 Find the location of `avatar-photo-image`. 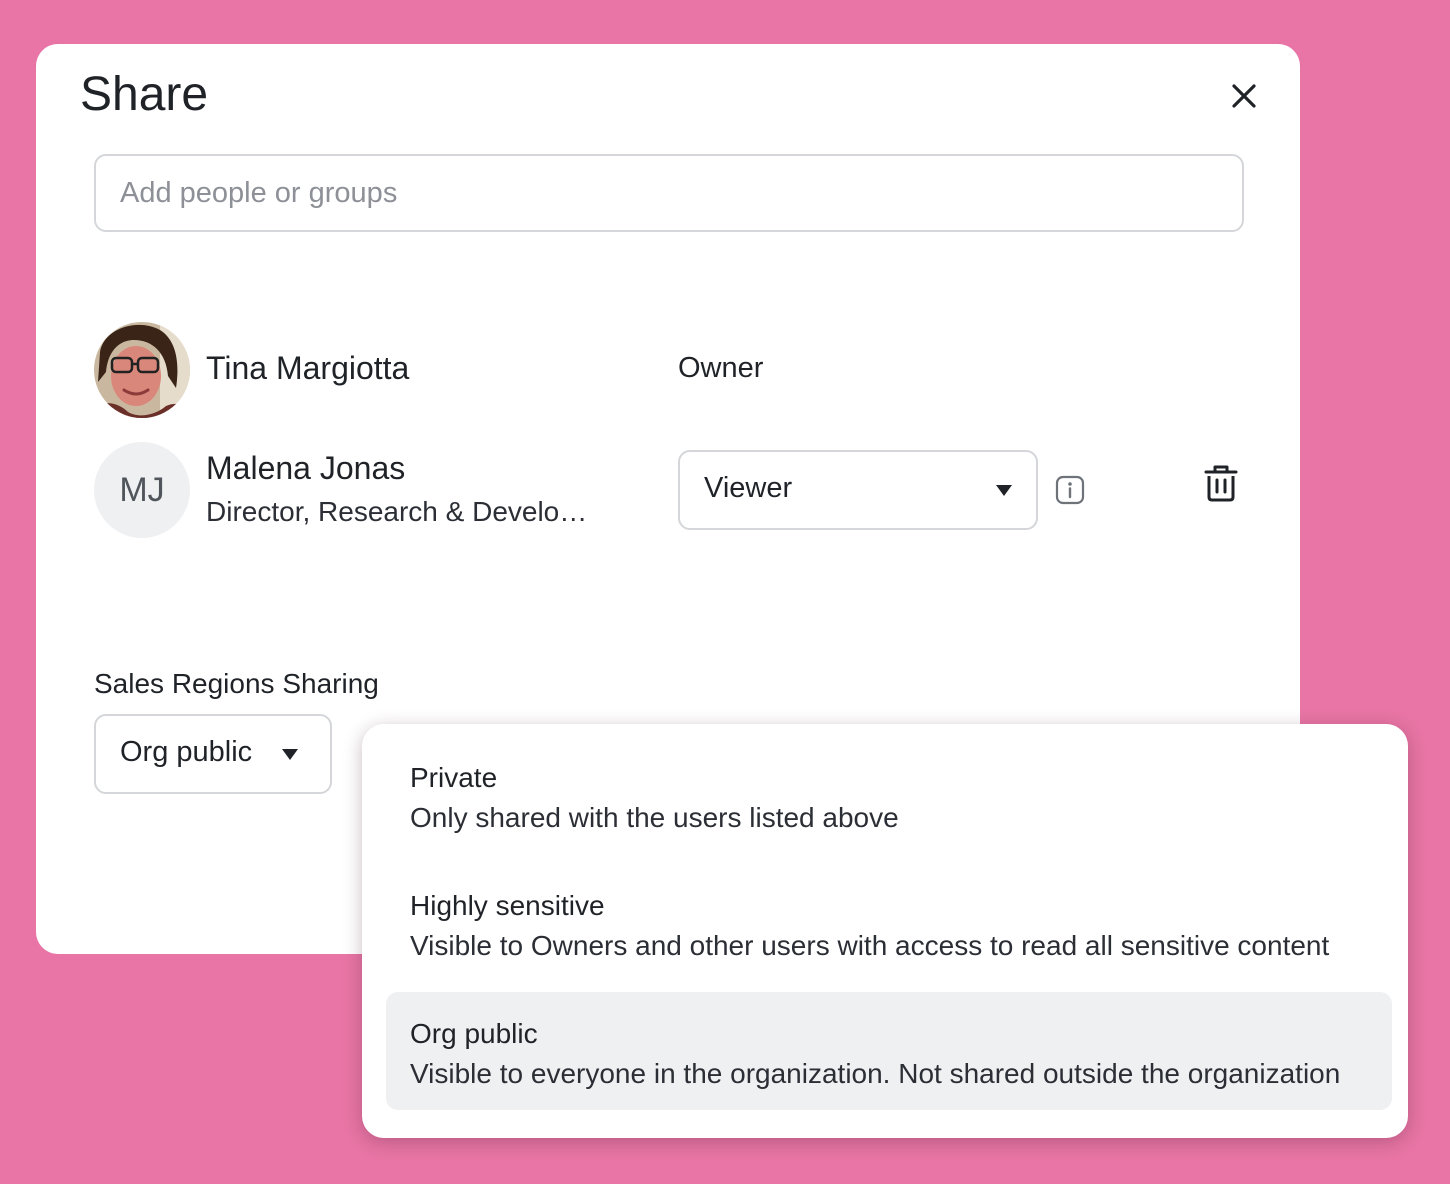

avatar-photo-image is located at coordinates (142, 370).